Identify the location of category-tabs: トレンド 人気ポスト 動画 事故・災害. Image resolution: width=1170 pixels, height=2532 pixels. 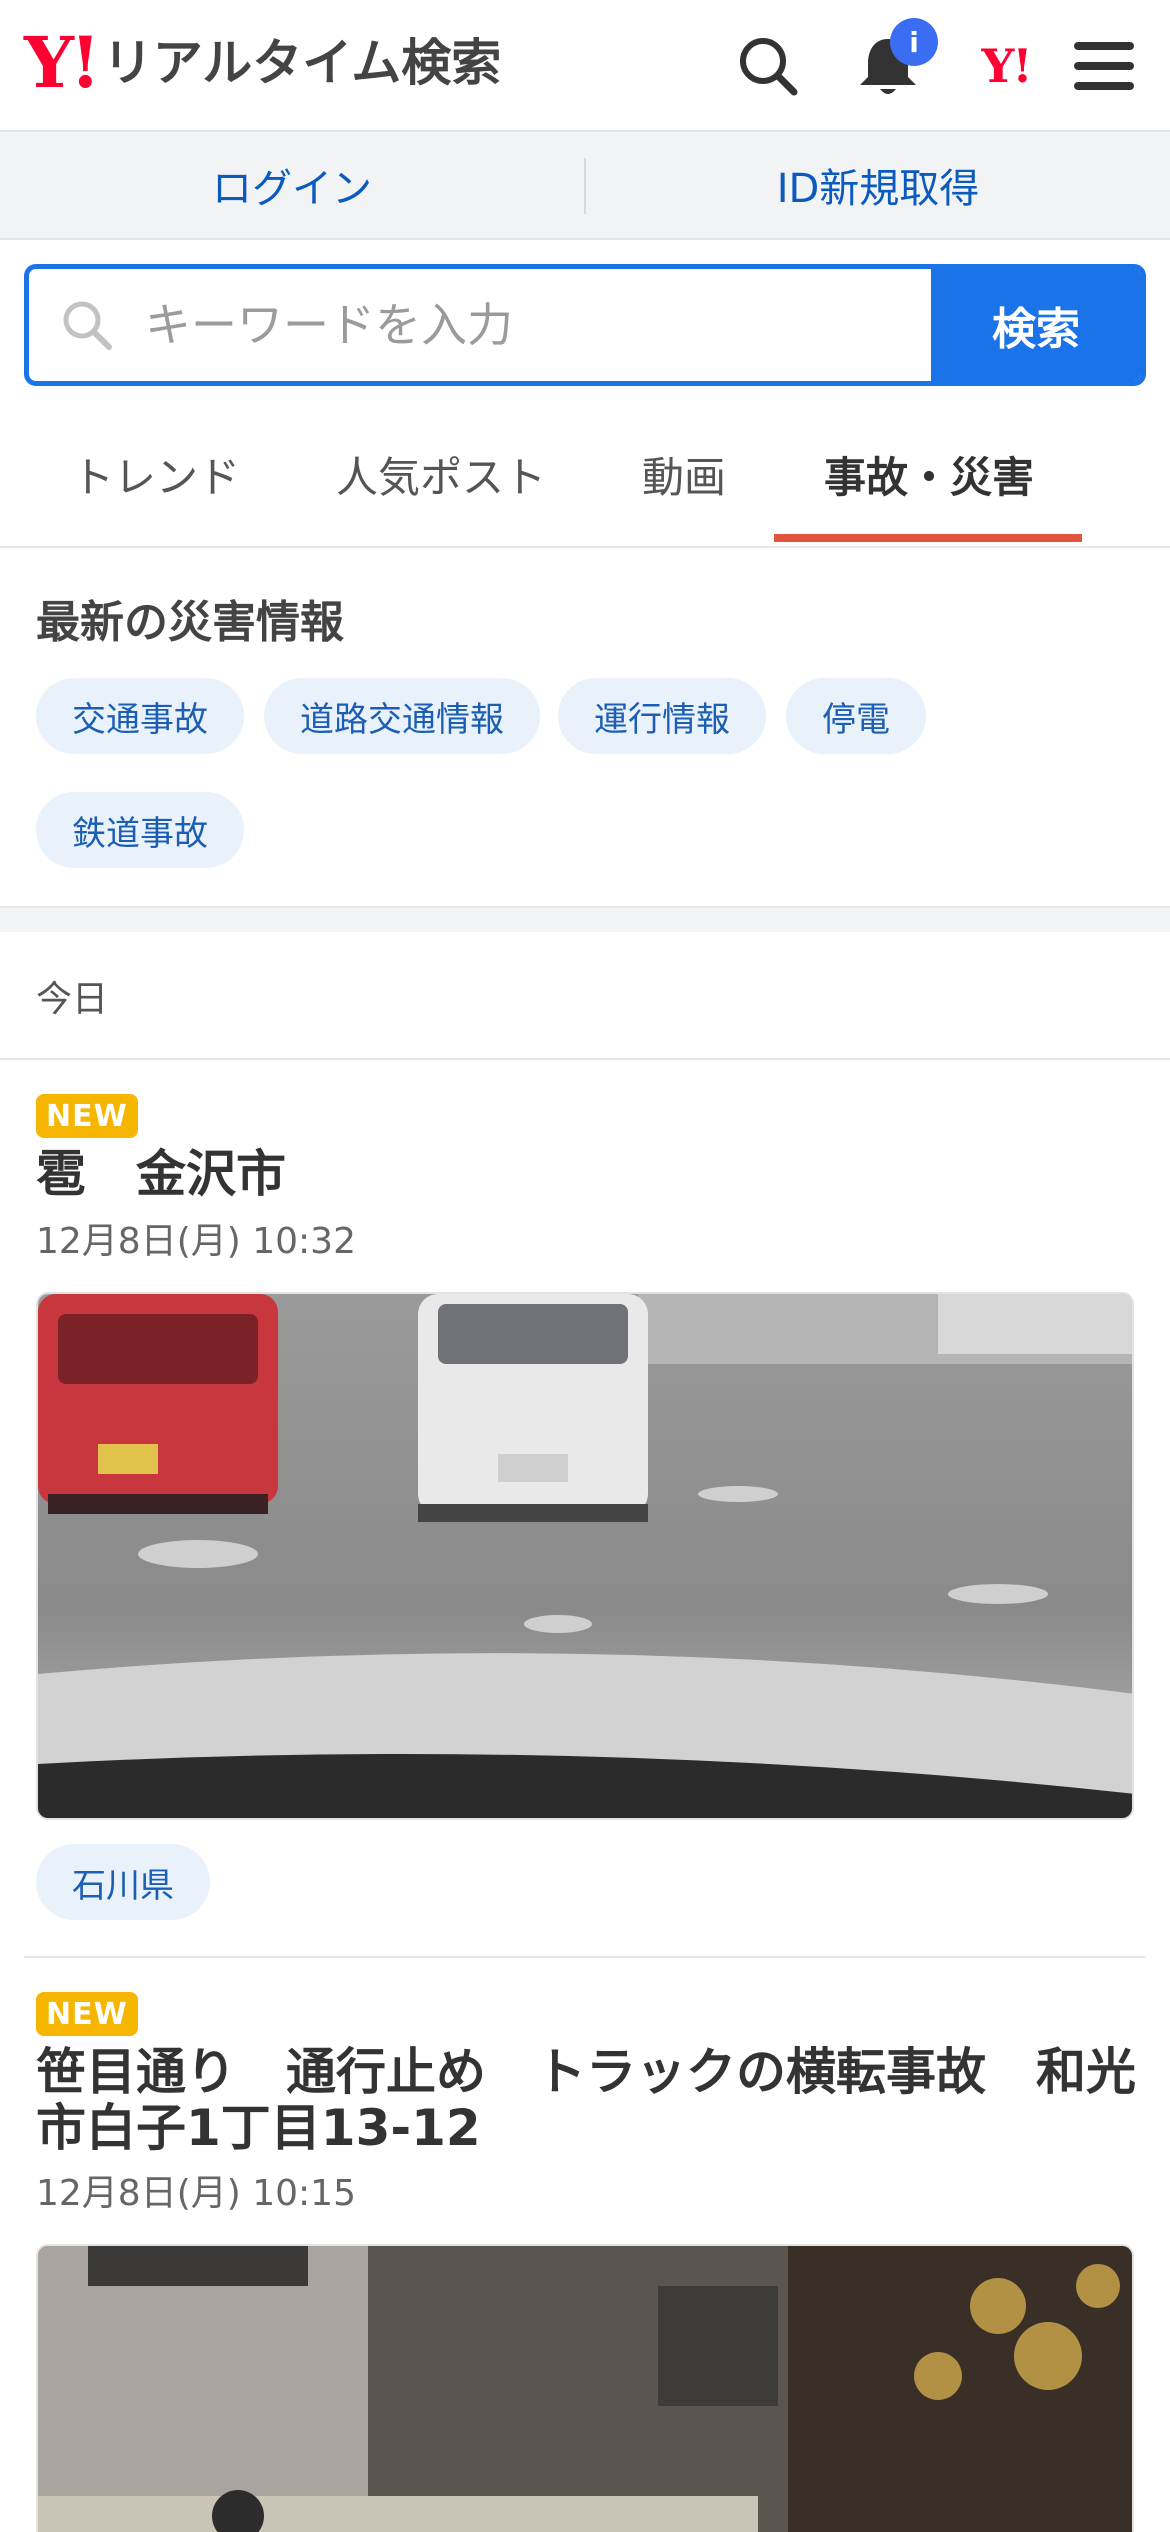
(585, 473).